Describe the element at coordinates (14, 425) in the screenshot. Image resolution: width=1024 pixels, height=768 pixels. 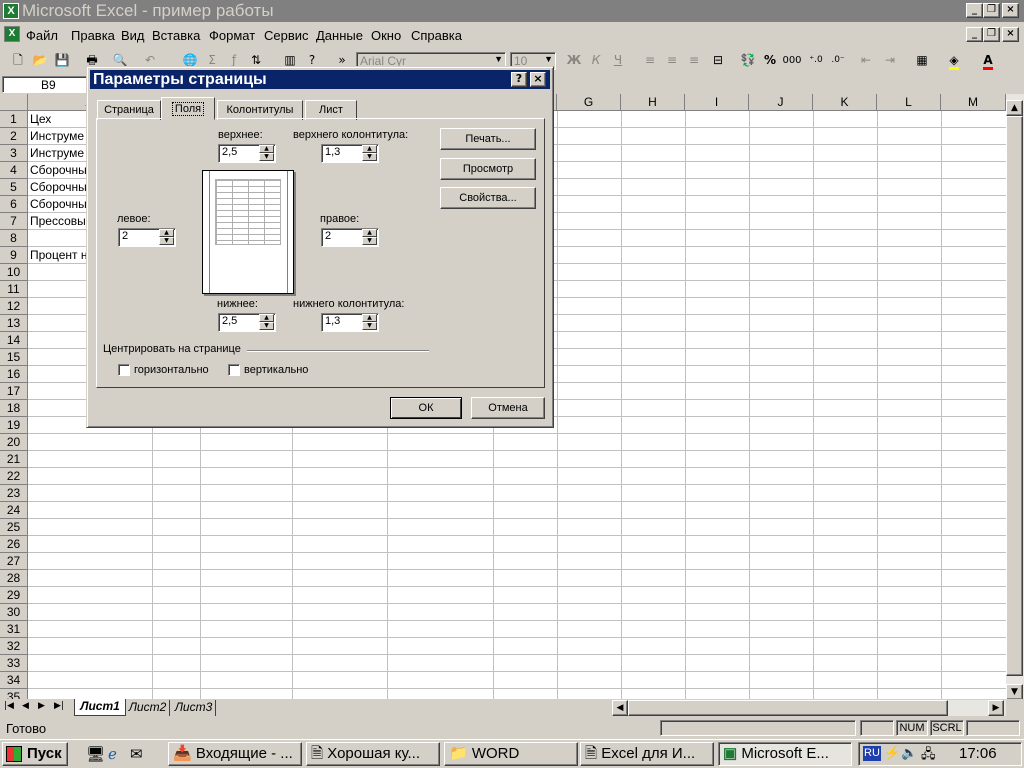
I see `row-header: 19` at that location.